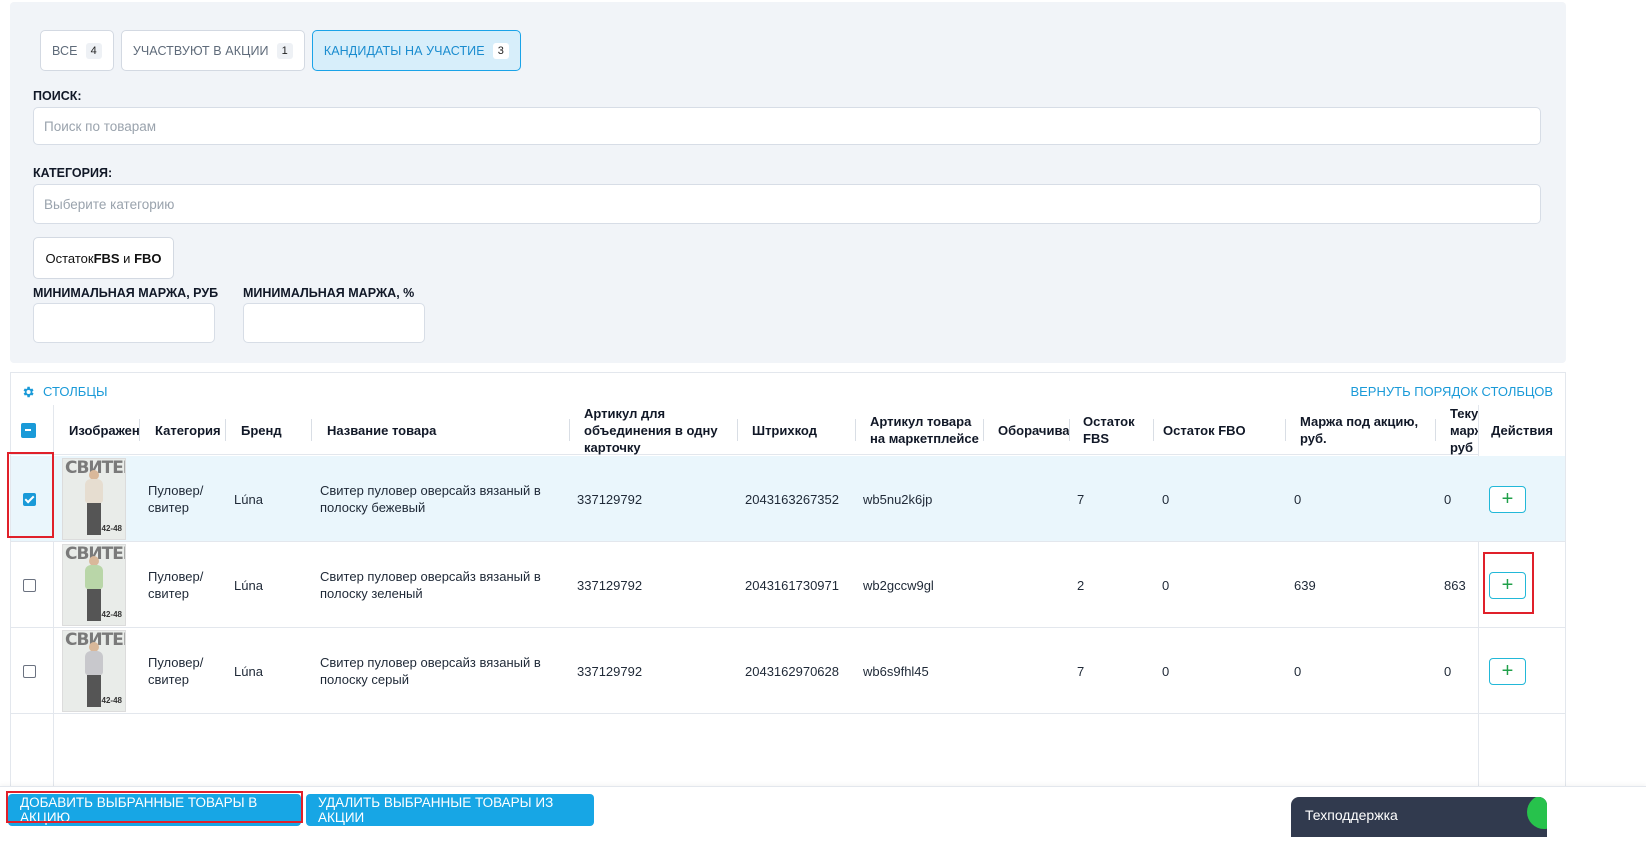 The height and width of the screenshot is (868, 1646). I want to click on stock-fbs-fbo-button: Остаток FBS и FBO, so click(103, 258).